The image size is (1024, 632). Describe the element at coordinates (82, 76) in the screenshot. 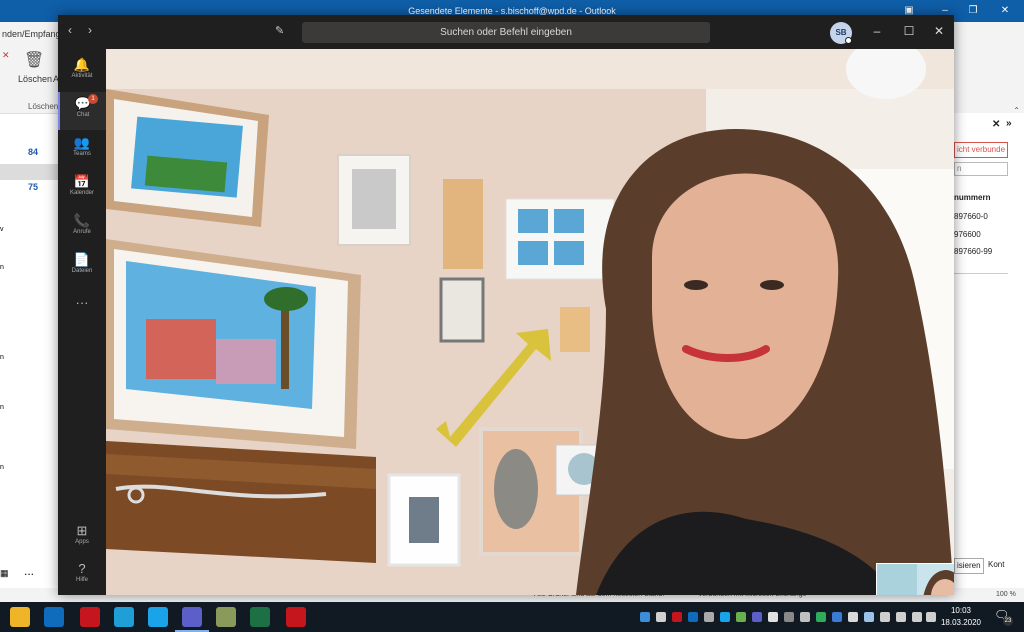

I see `rail-label: Aktivität` at that location.